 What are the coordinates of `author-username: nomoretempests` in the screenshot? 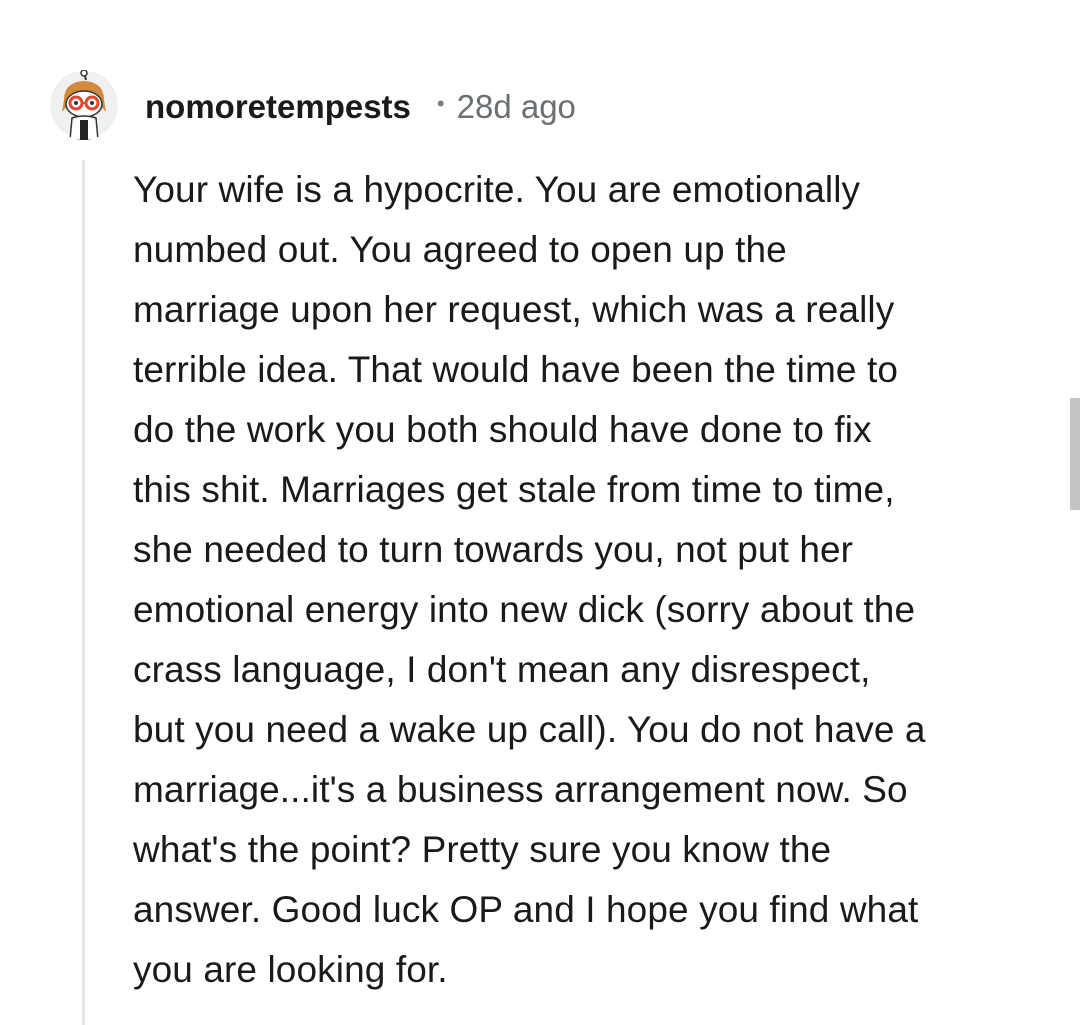 It's located at (278, 107).